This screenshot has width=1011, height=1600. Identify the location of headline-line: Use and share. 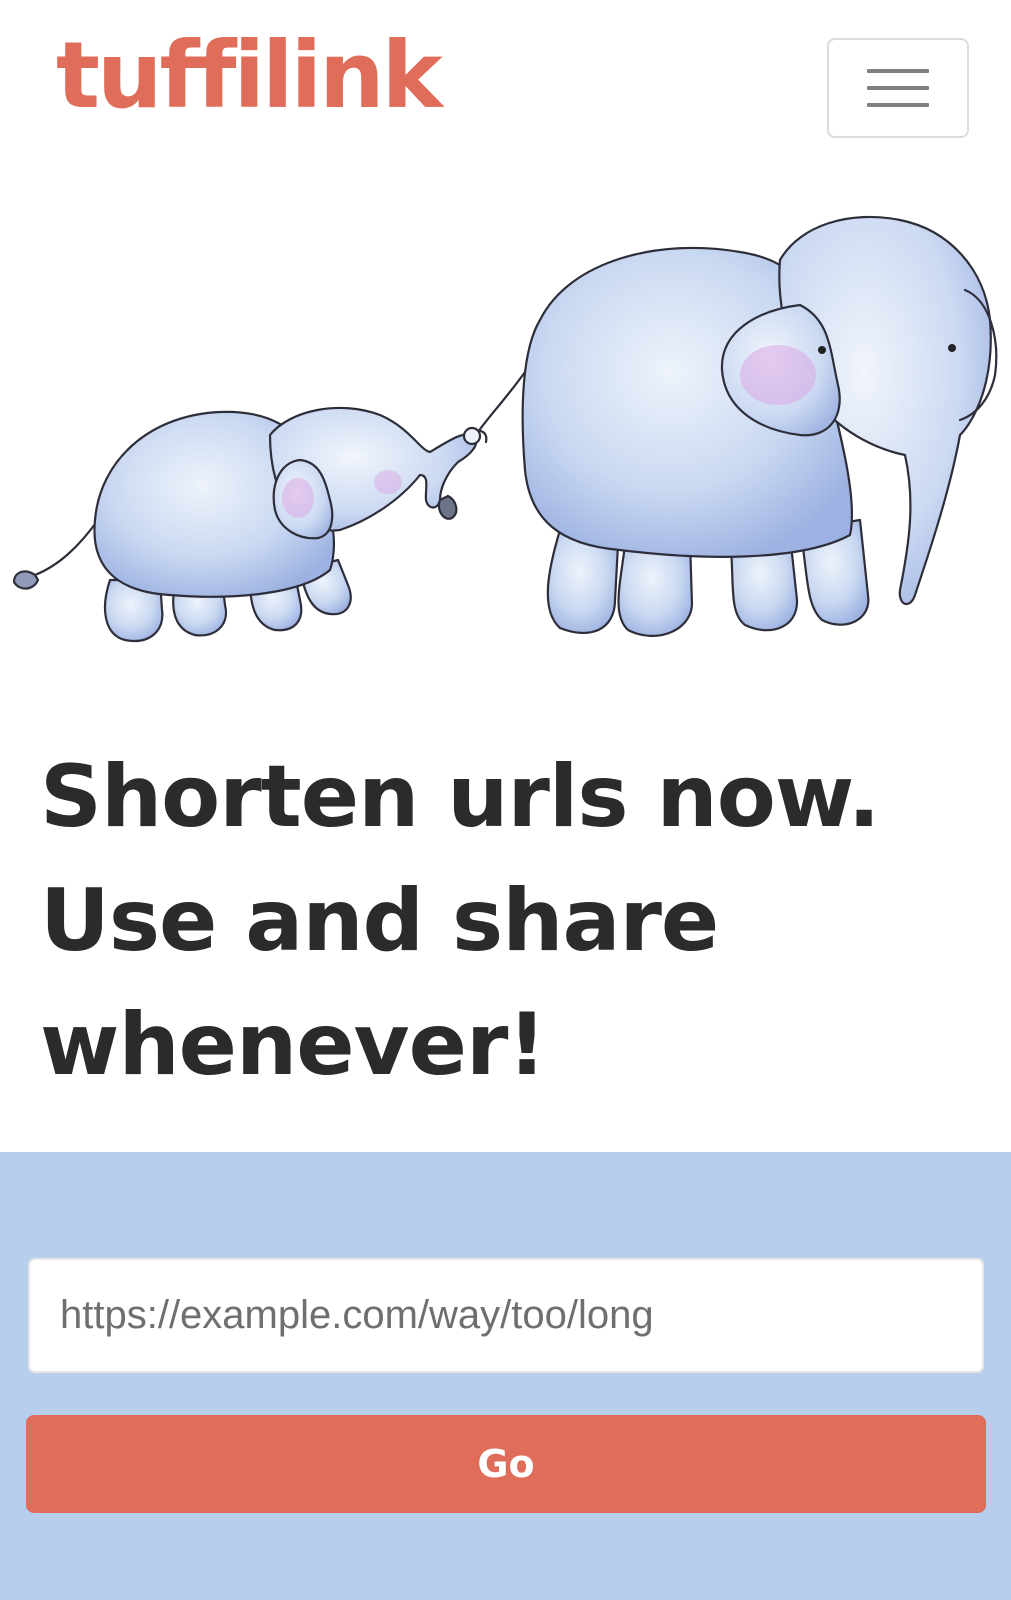
(379, 921).